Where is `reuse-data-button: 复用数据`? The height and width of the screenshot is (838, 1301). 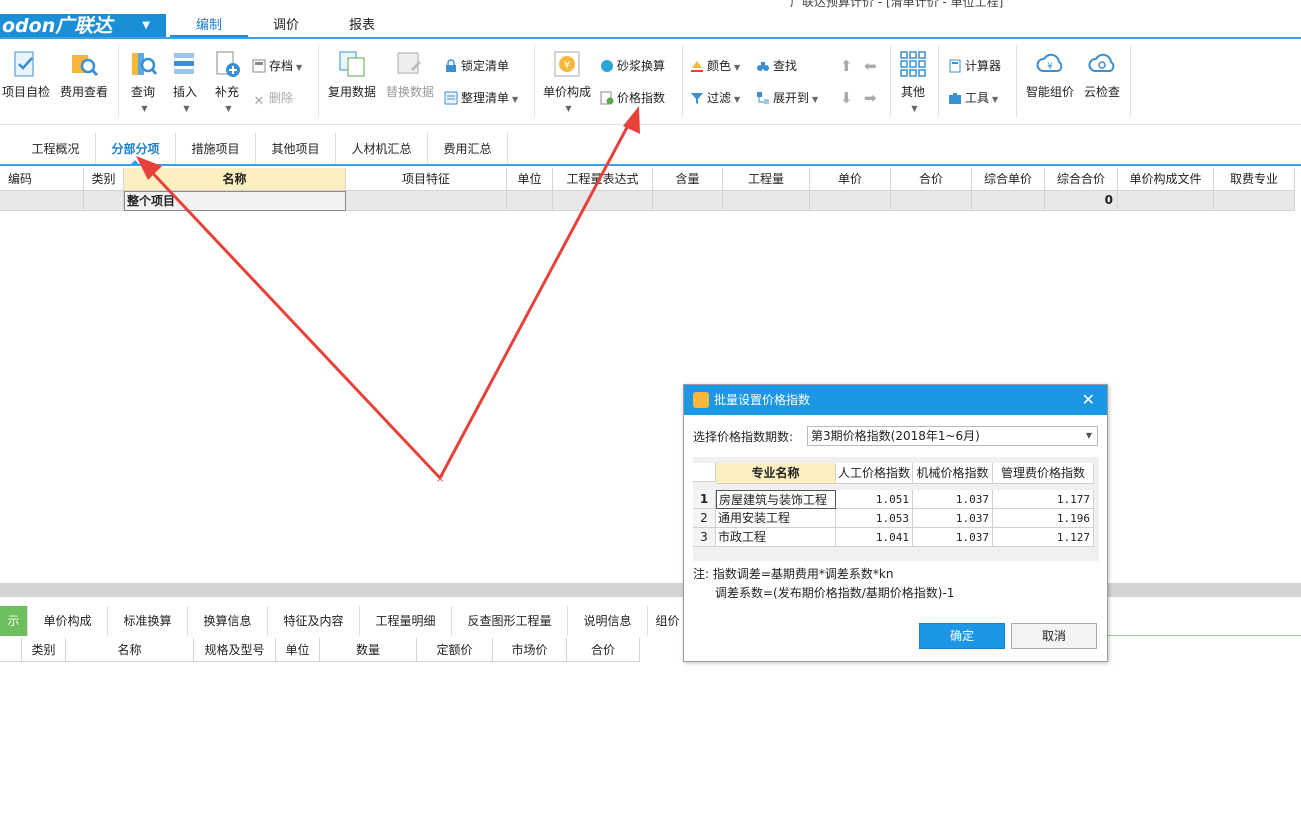 reuse-data-button: 复用数据 is located at coordinates (352, 74).